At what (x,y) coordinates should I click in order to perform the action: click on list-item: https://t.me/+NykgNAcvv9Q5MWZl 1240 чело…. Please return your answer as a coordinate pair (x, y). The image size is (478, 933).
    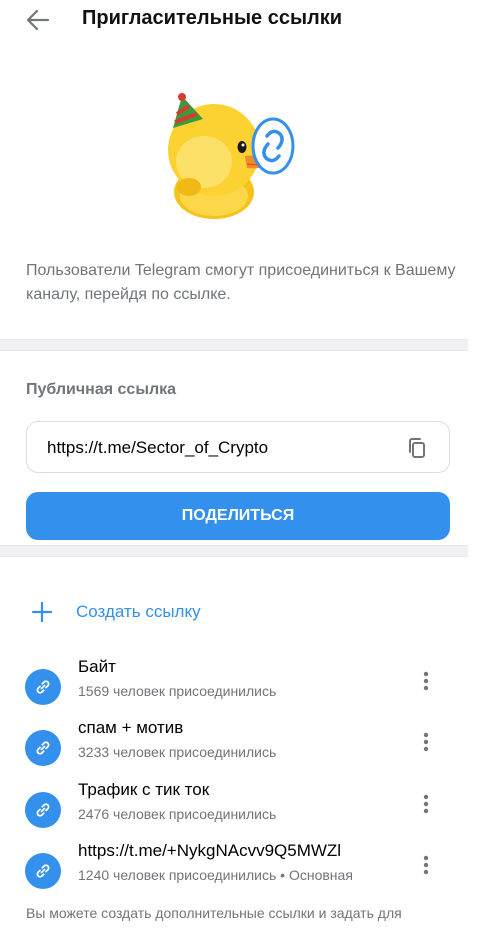
    Looking at the image, I should click on (234, 869).